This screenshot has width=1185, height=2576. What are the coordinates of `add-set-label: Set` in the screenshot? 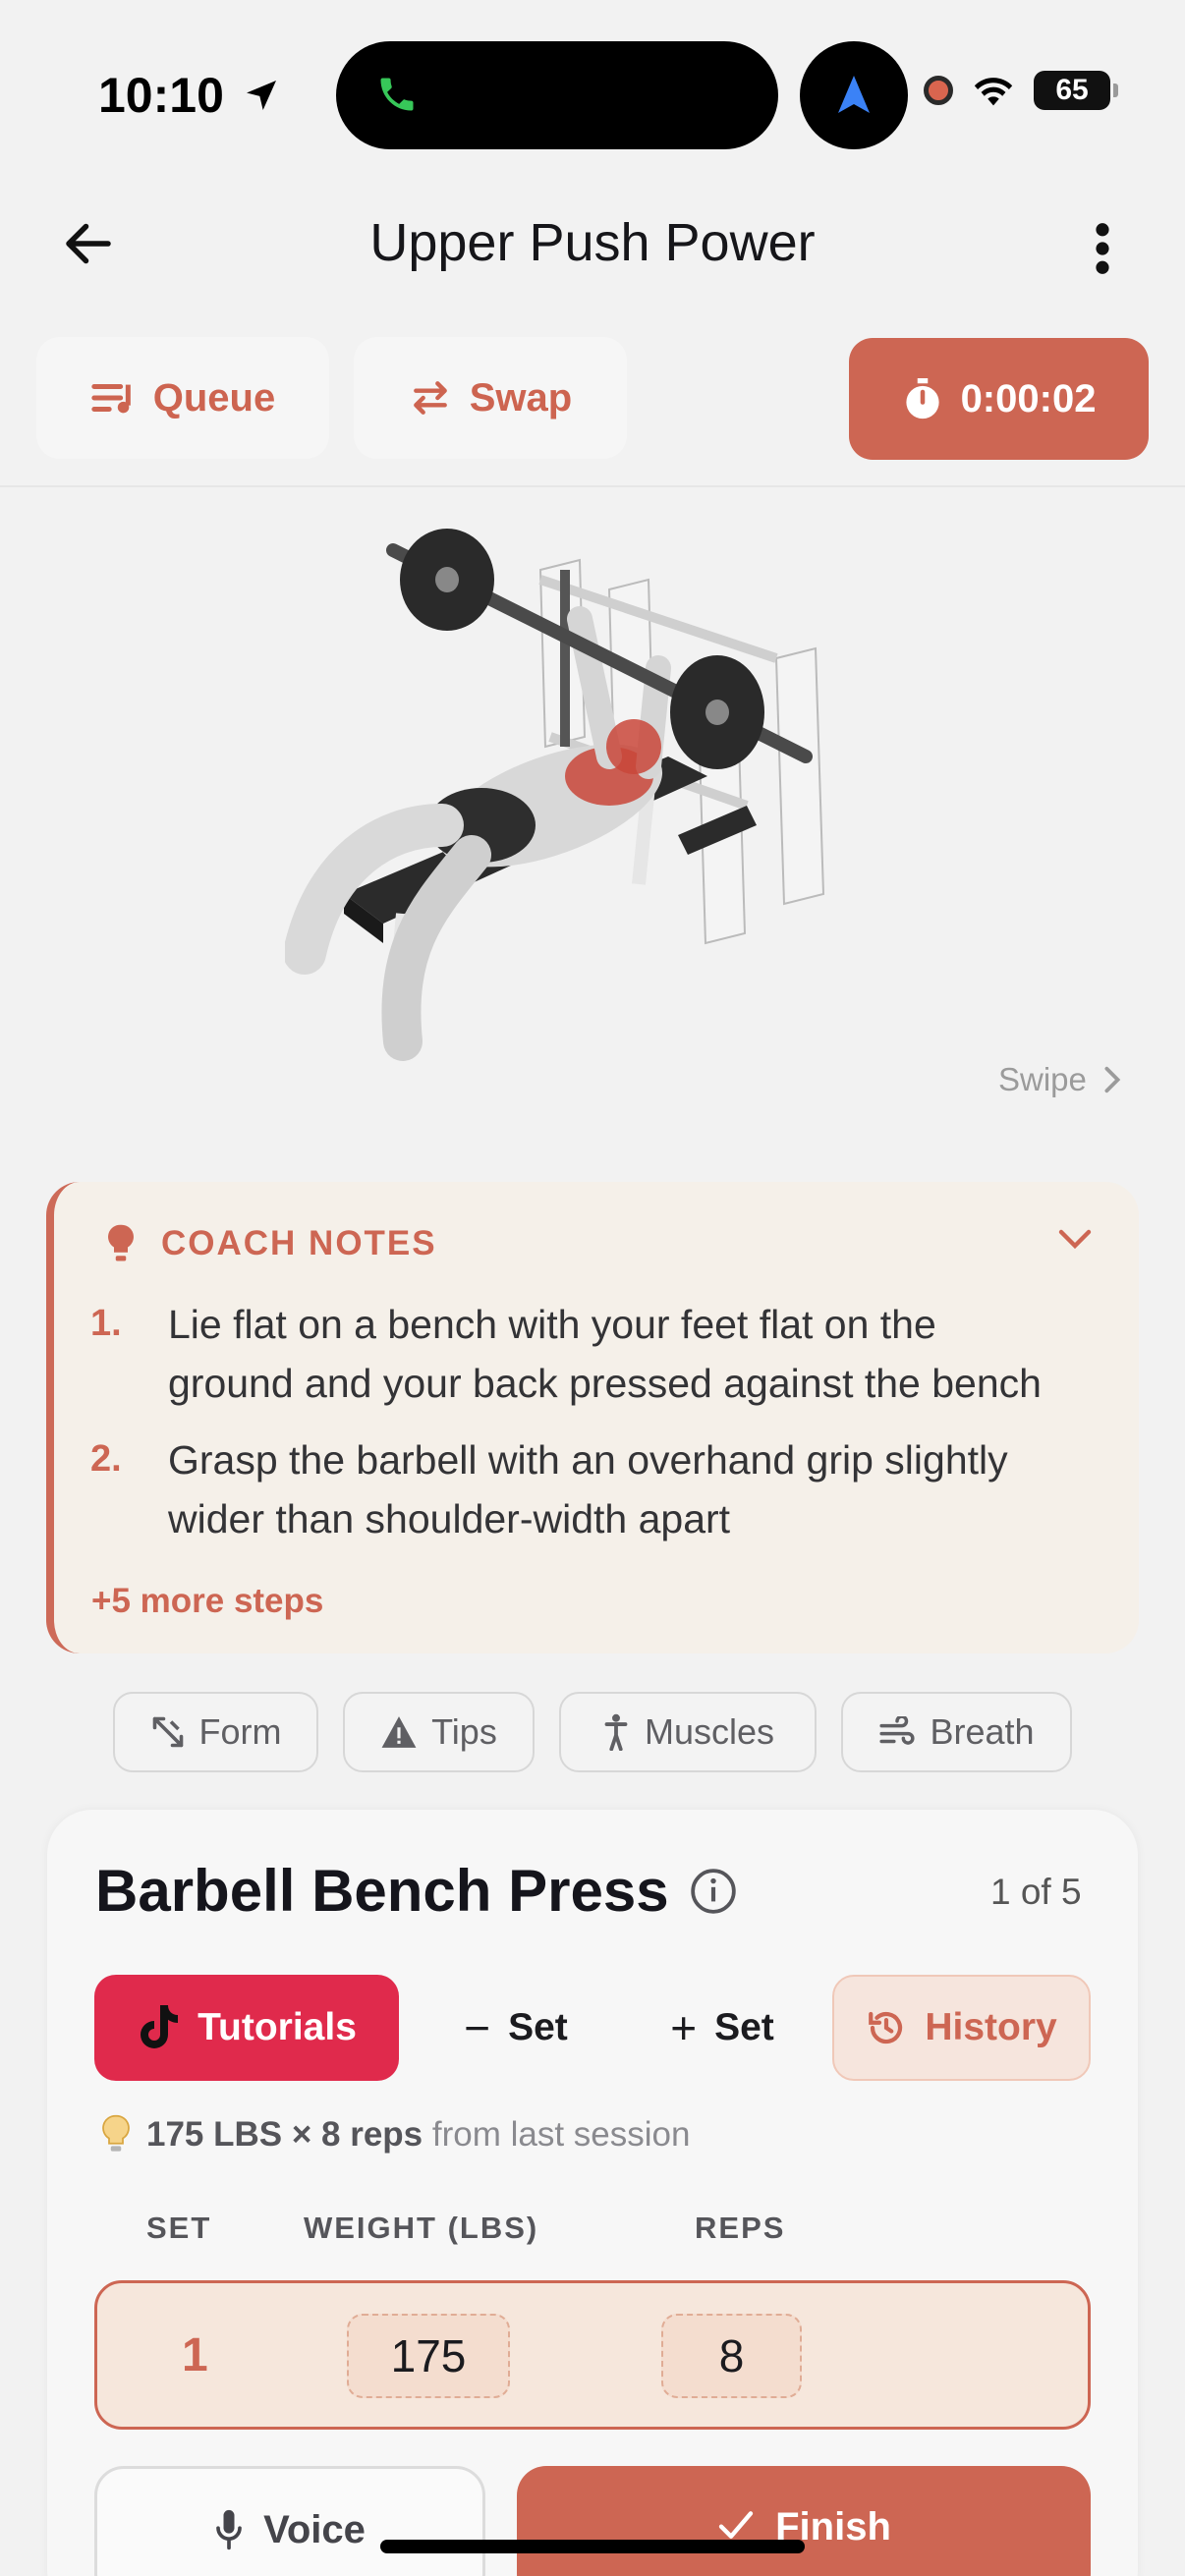 It's located at (744, 2027).